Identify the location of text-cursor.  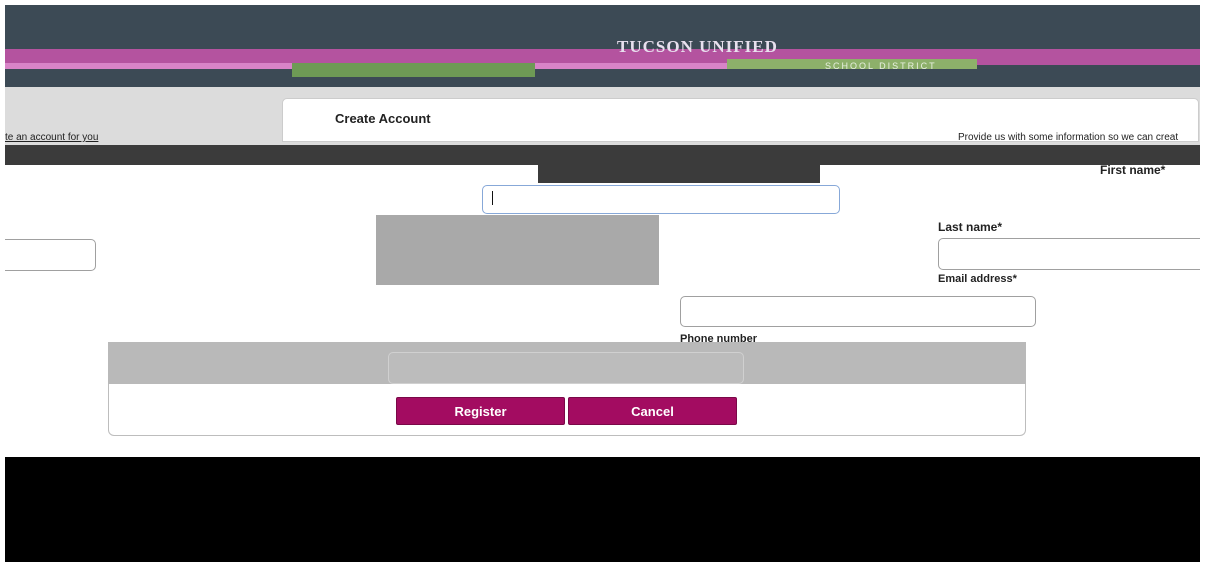
(492, 198).